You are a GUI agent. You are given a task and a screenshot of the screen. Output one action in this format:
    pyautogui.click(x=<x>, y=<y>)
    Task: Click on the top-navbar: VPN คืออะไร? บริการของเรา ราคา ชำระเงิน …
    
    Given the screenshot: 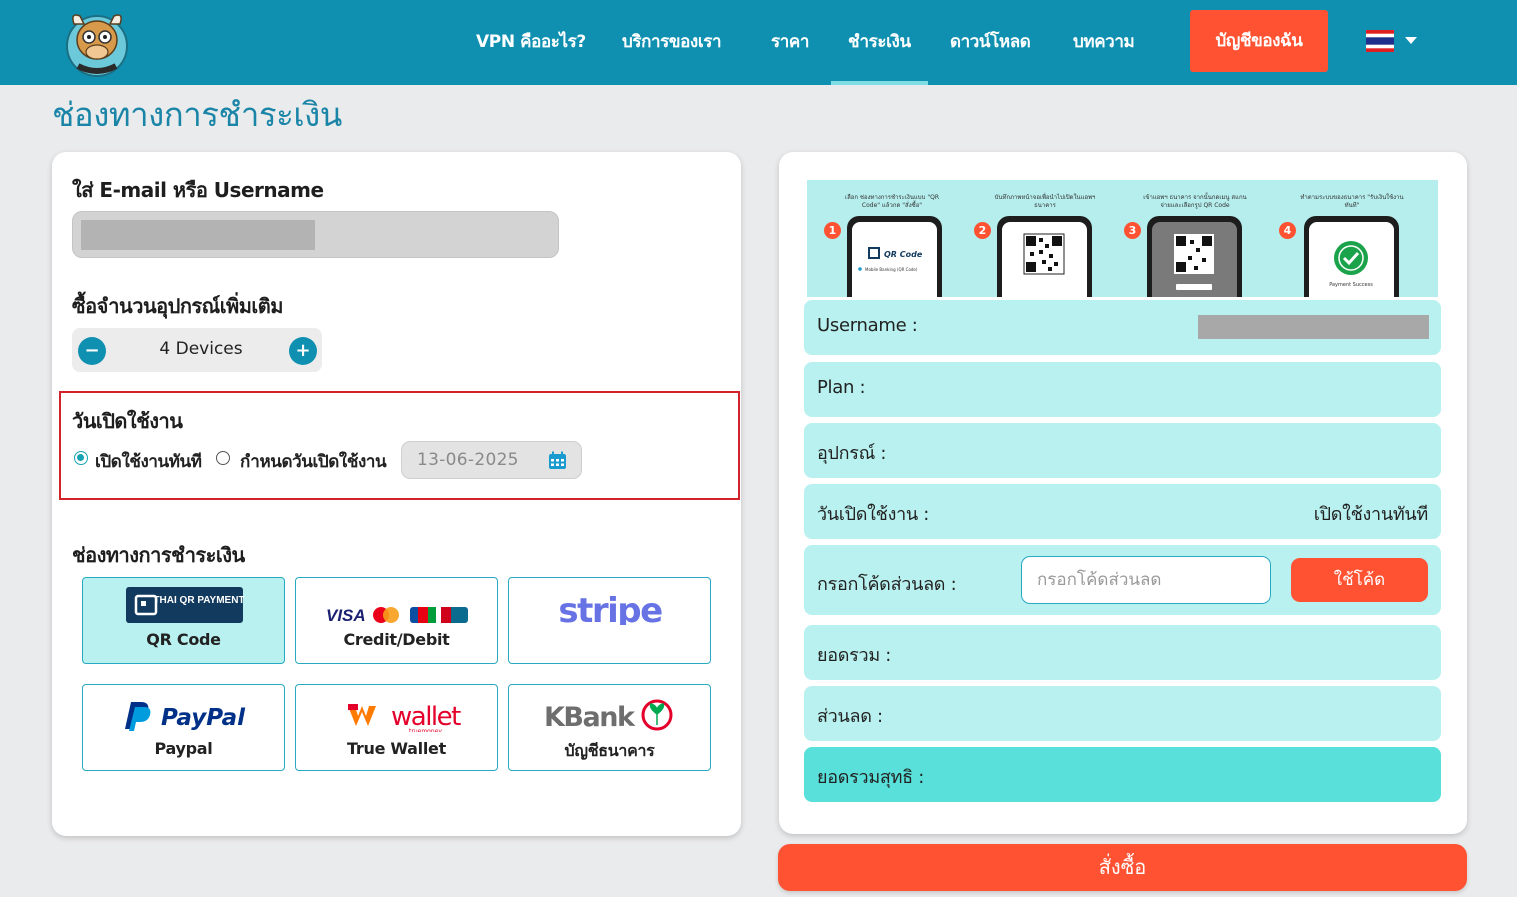 What is the action you would take?
    pyautogui.click(x=758, y=42)
    